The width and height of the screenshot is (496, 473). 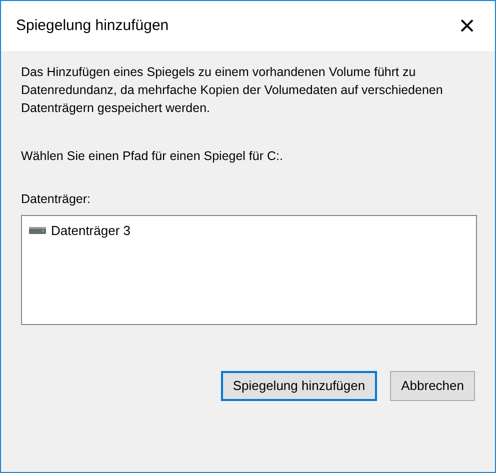 What do you see at coordinates (152, 156) in the screenshot?
I see `prompt-text: Wählen Sie einen Pfad für einen Spiegel für C:.` at bounding box center [152, 156].